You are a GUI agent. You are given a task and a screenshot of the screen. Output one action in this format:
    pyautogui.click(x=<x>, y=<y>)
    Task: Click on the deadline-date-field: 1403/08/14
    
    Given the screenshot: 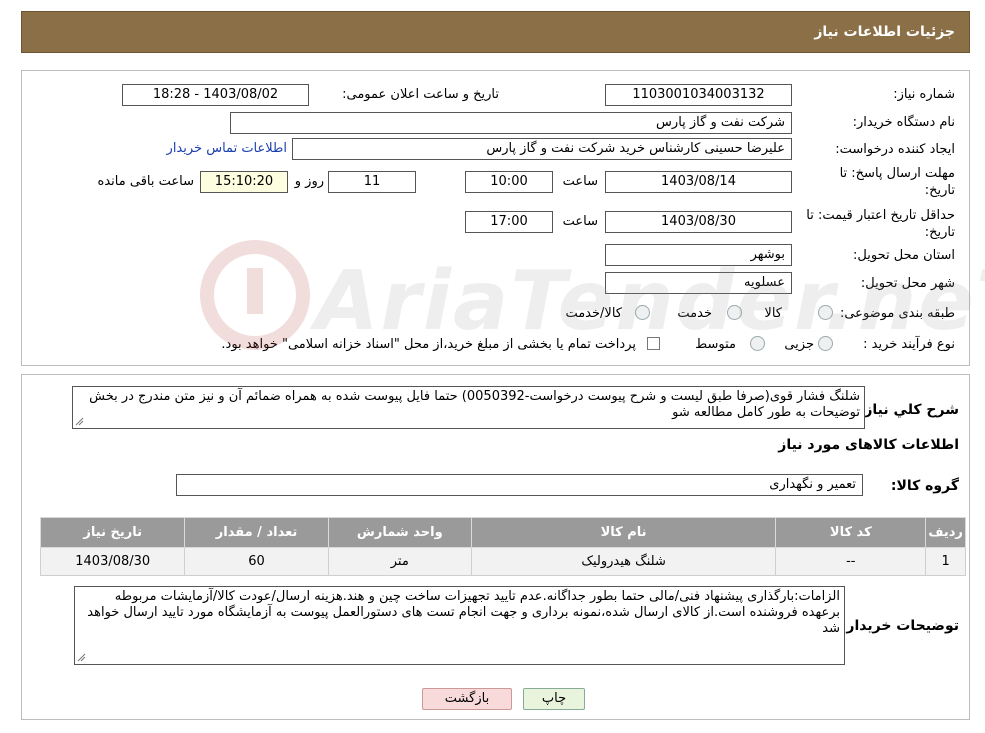 What is the action you would take?
    pyautogui.click(x=698, y=182)
    